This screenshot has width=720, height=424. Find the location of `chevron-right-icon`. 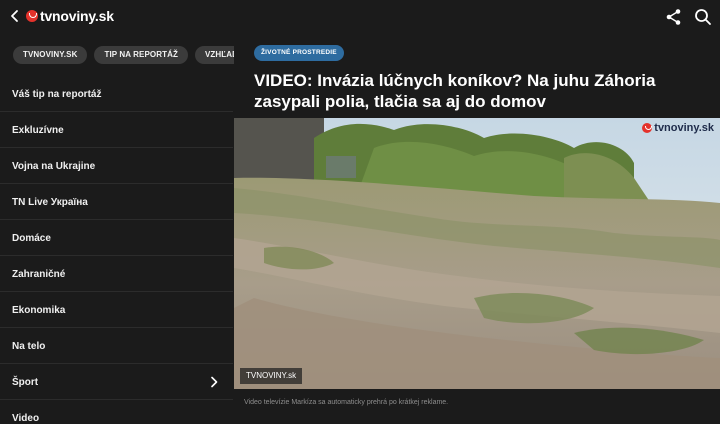

chevron-right-icon is located at coordinates (214, 382).